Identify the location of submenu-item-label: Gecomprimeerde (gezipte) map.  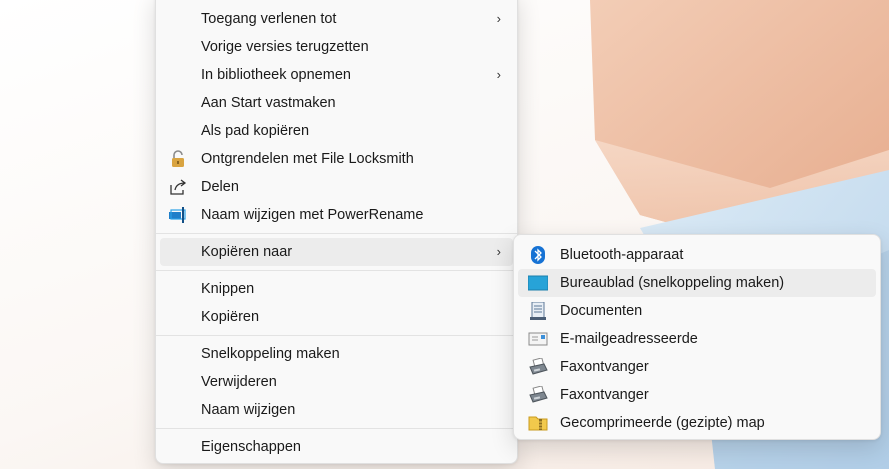
(662, 423).